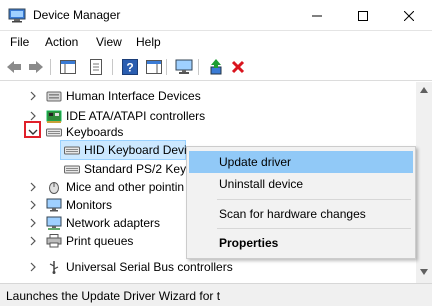 The height and width of the screenshot is (306, 432). What do you see at coordinates (95, 132) in the screenshot?
I see `tree-item-label: Keyboards` at bounding box center [95, 132].